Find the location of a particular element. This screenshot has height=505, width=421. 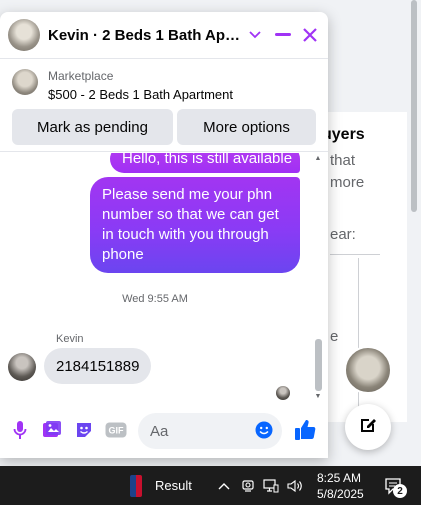

message-timestamp: Wed 9:55 AM is located at coordinates (155, 299).